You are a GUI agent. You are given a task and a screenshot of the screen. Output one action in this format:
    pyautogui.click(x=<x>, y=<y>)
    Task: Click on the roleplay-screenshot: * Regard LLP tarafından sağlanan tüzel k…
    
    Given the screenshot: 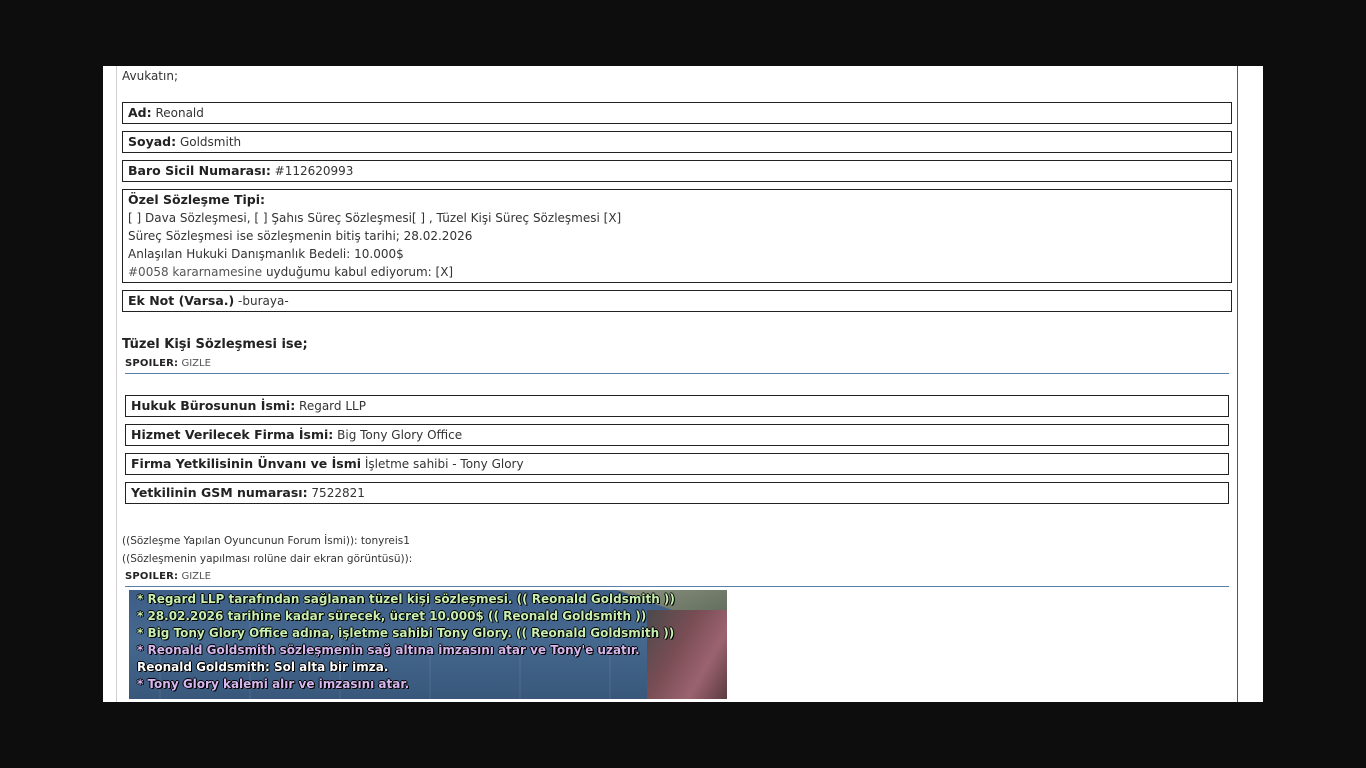 What is the action you would take?
    pyautogui.click(x=428, y=644)
    